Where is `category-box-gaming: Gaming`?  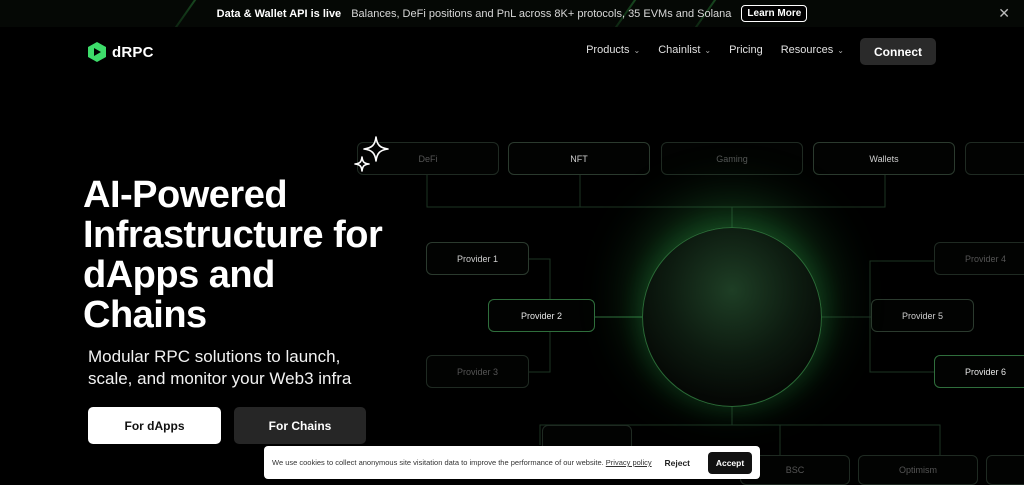
category-box-gaming: Gaming is located at coordinates (732, 158).